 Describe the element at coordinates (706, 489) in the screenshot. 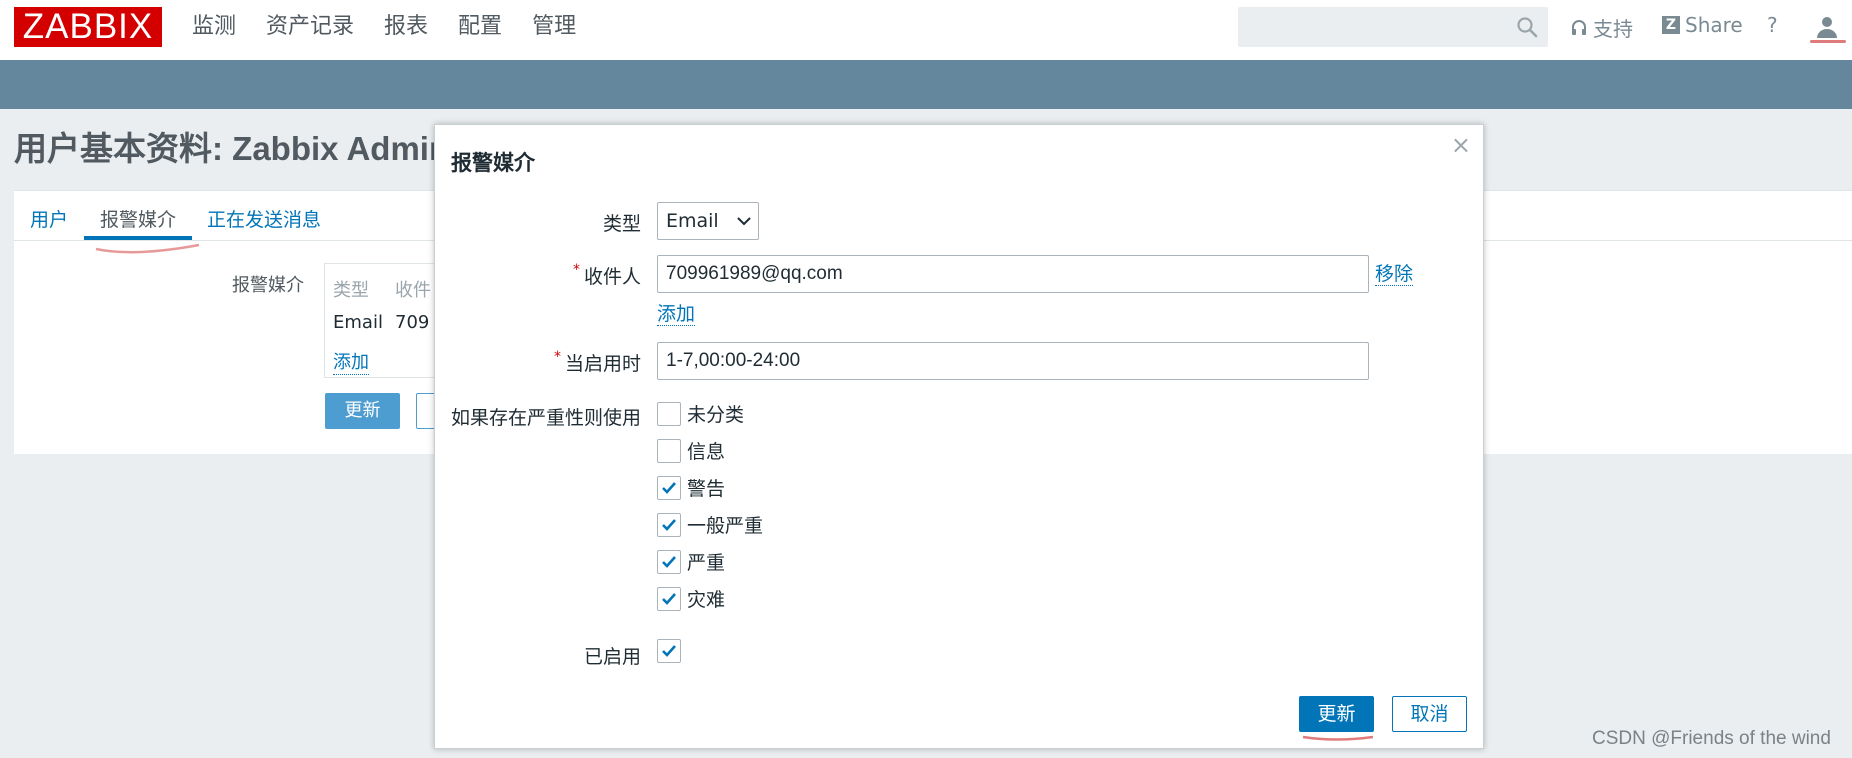

I see `severity-label-warning: 警告` at that location.